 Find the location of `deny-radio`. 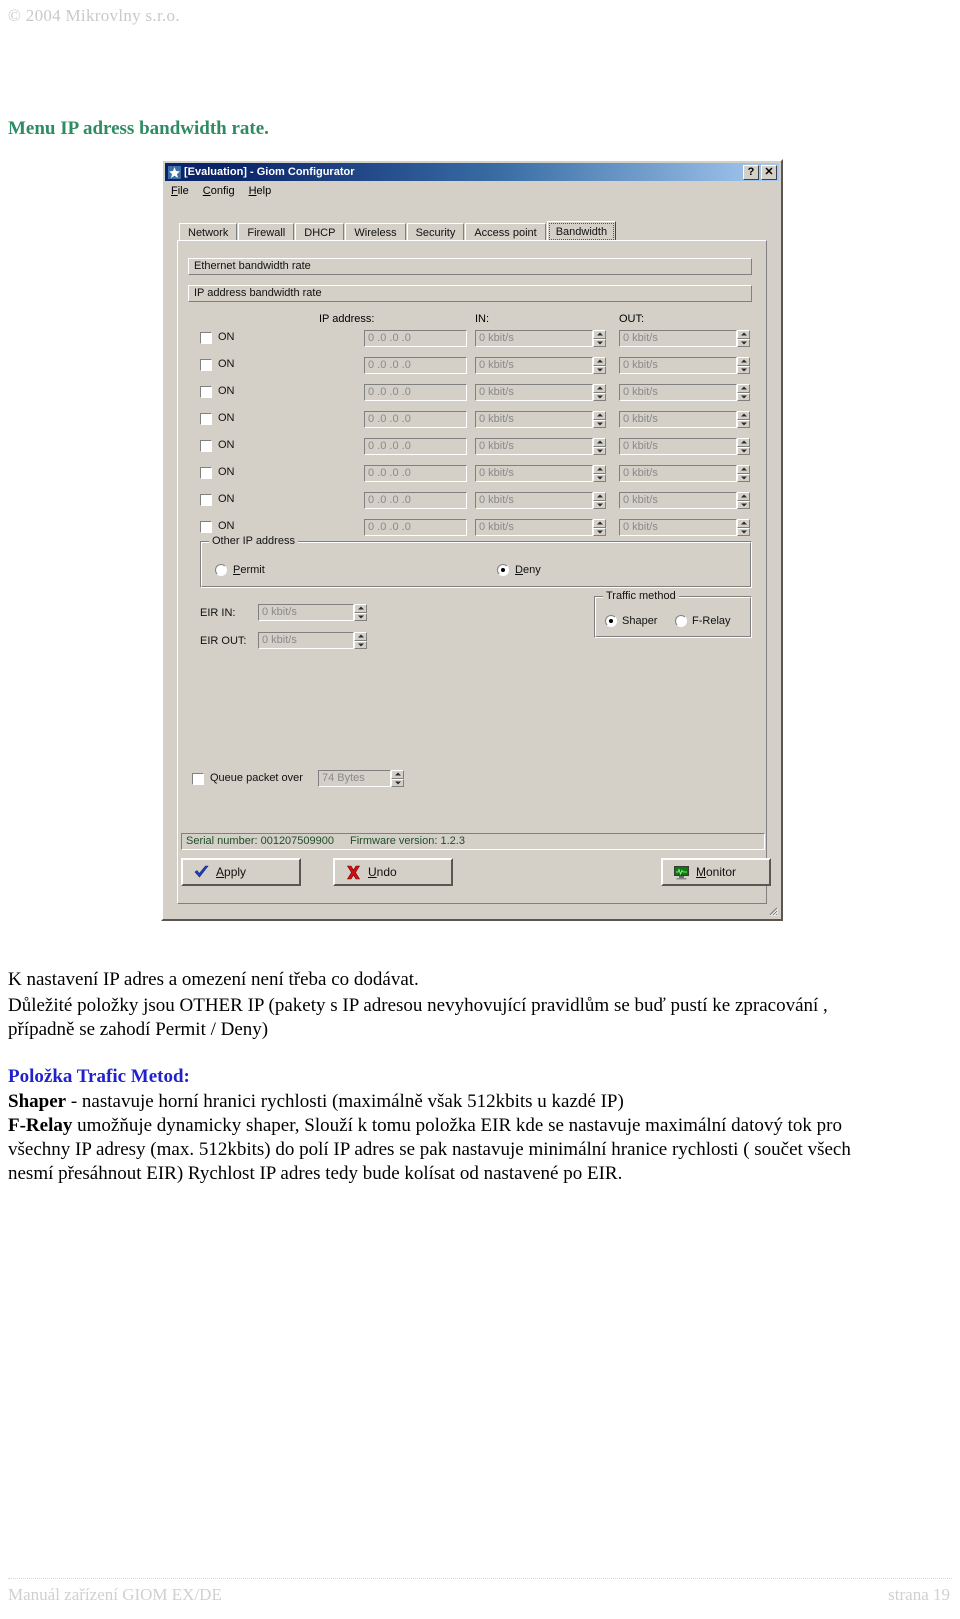

deny-radio is located at coordinates (503, 570).